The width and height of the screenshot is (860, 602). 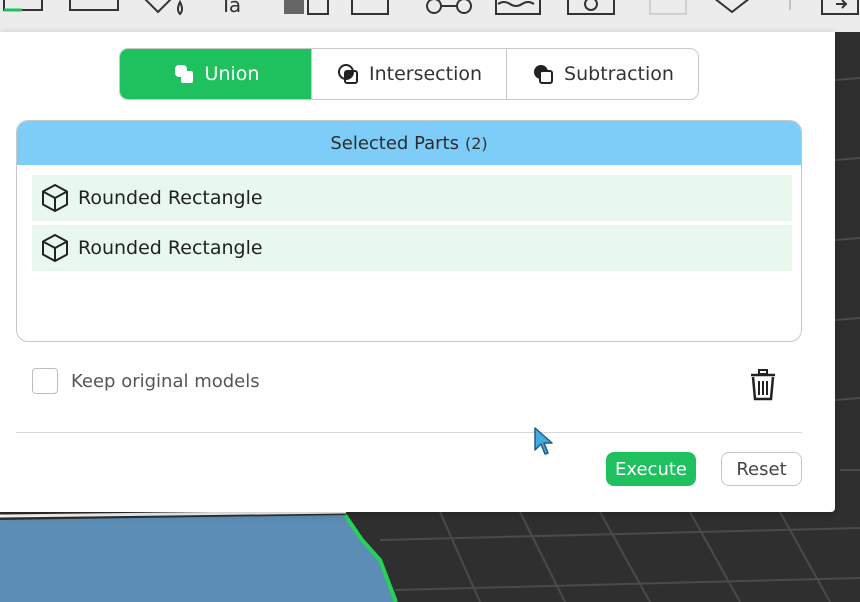 I want to click on toolbar-text-icon: Ta, so click(x=241, y=9).